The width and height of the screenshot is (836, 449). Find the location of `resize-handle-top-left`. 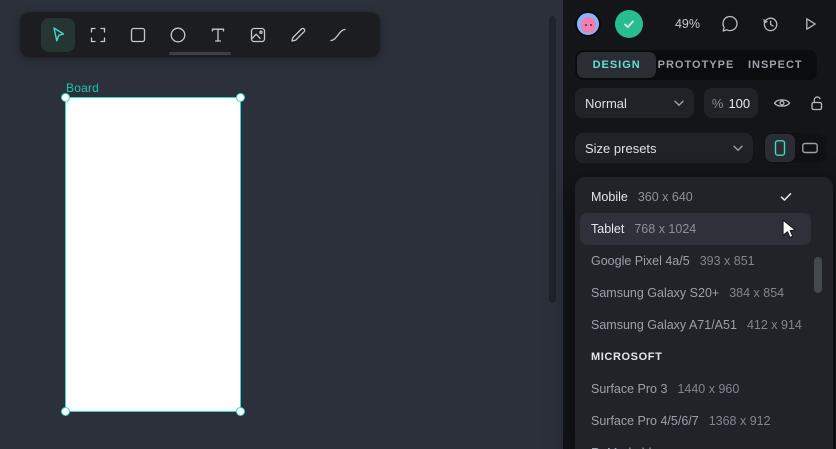

resize-handle-top-left is located at coordinates (65, 97).